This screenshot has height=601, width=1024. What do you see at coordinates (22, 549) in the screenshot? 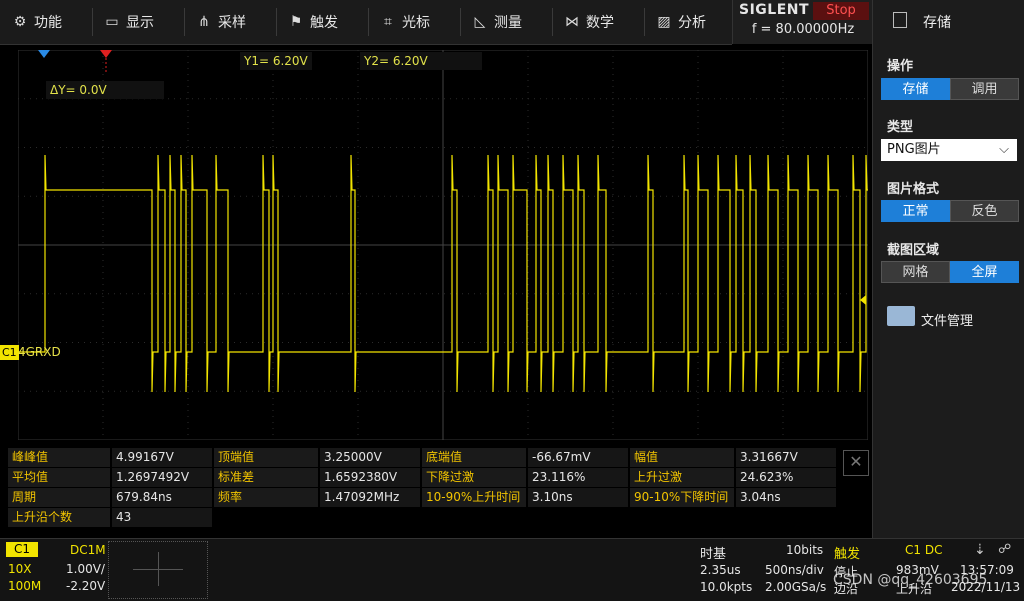
I see `channel-1-tab: C1` at bounding box center [22, 549].